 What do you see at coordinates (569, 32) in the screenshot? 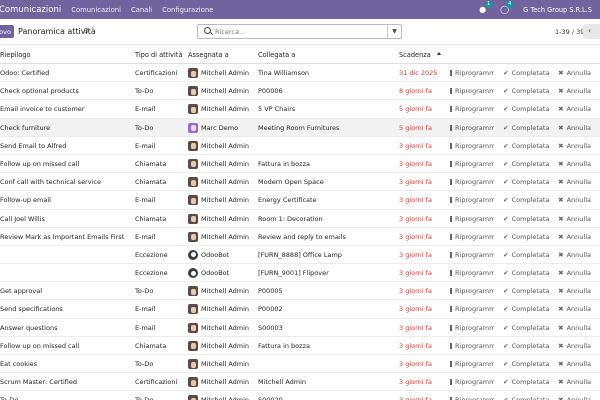
I see `pager-value: 1-39 / 39` at bounding box center [569, 32].